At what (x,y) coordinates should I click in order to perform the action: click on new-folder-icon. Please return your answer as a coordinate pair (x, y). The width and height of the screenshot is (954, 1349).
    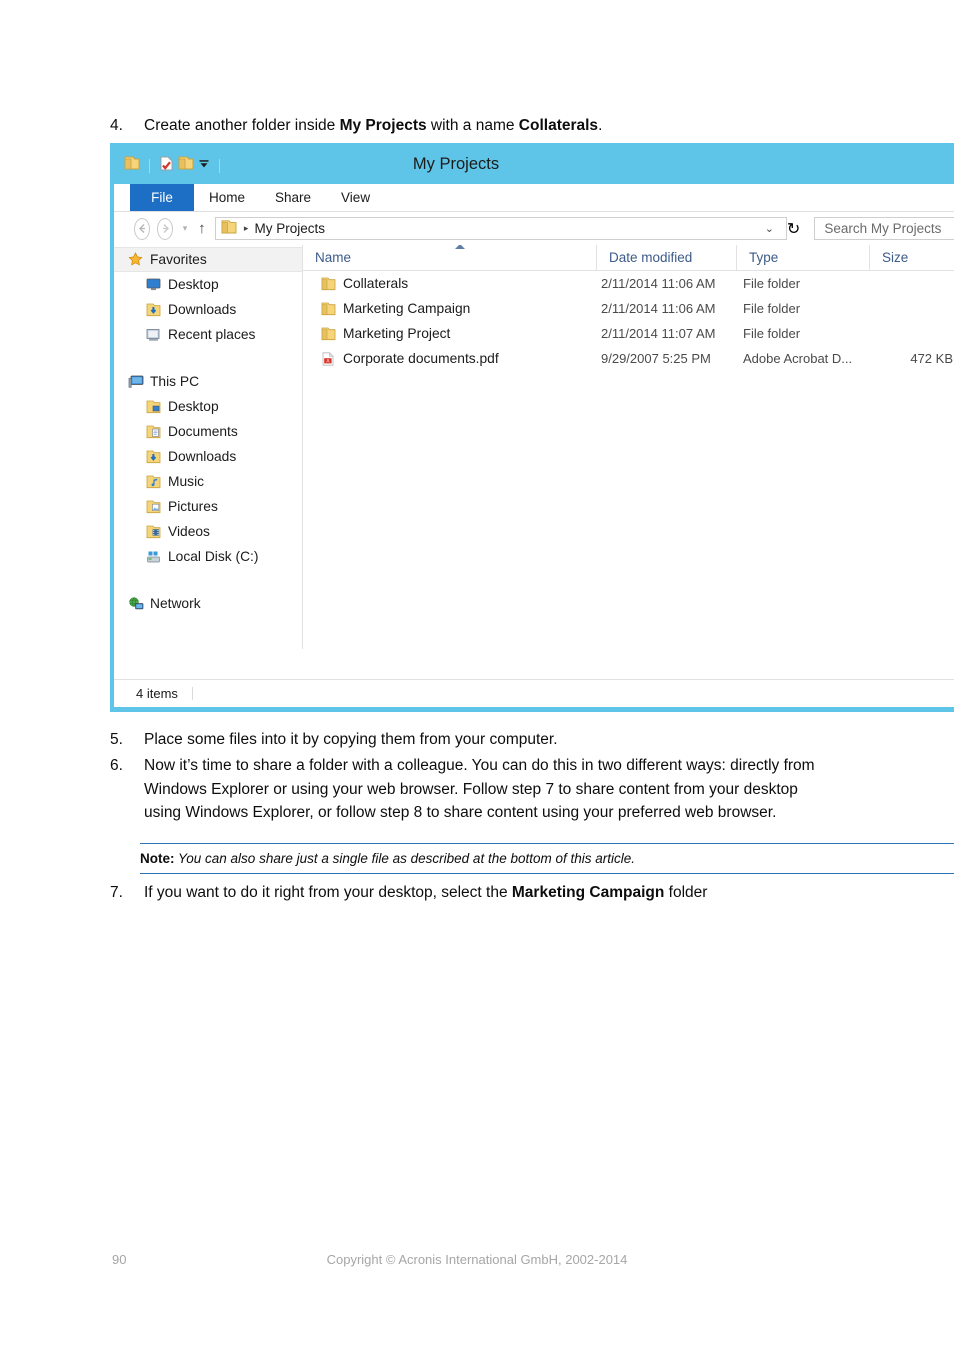
    Looking at the image, I should click on (186, 166).